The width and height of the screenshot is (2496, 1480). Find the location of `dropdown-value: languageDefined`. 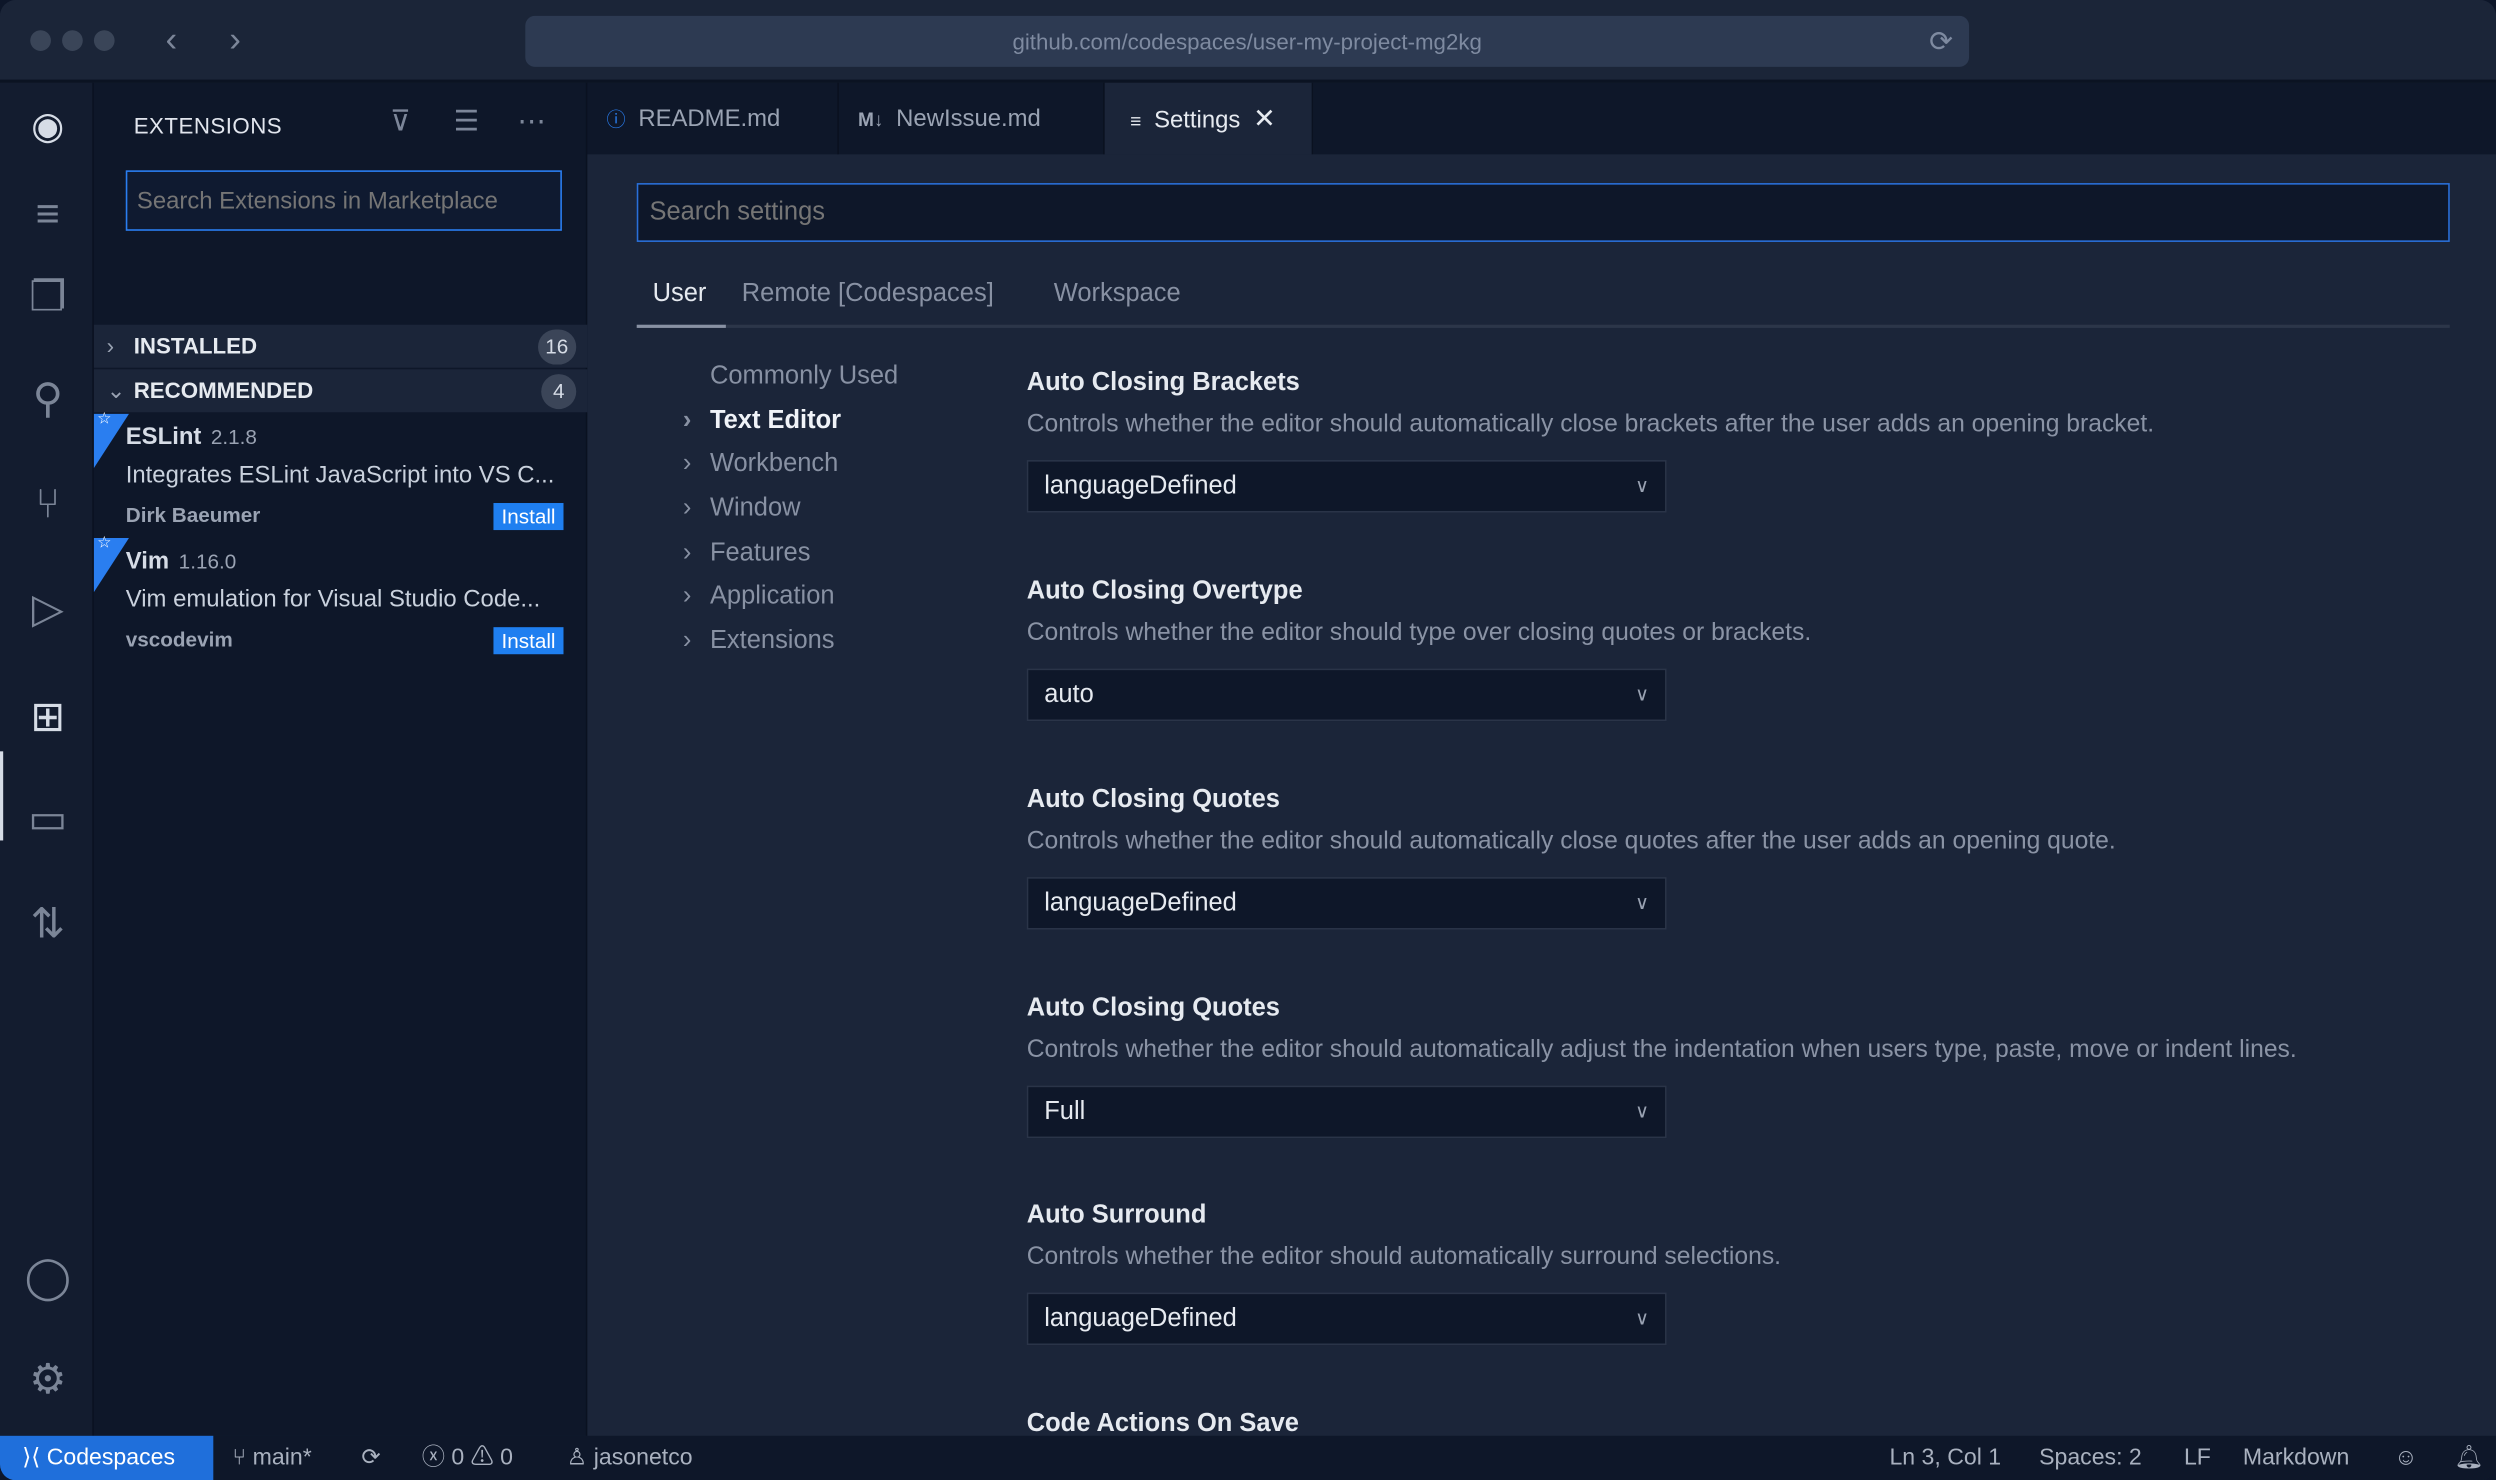

dropdown-value: languageDefined is located at coordinates (1140, 486).